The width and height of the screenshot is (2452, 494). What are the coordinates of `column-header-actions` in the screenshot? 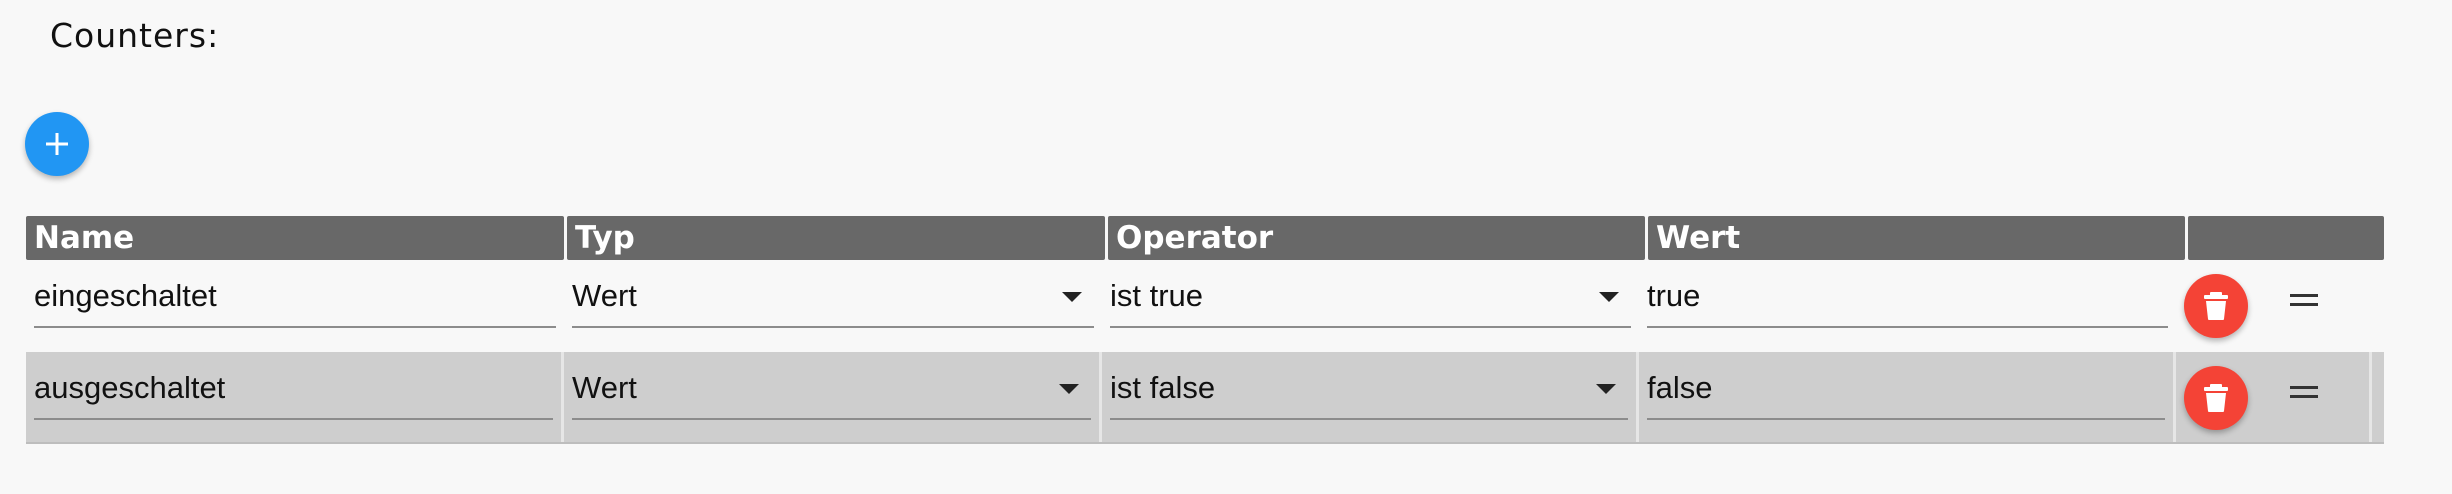 It's located at (2286, 238).